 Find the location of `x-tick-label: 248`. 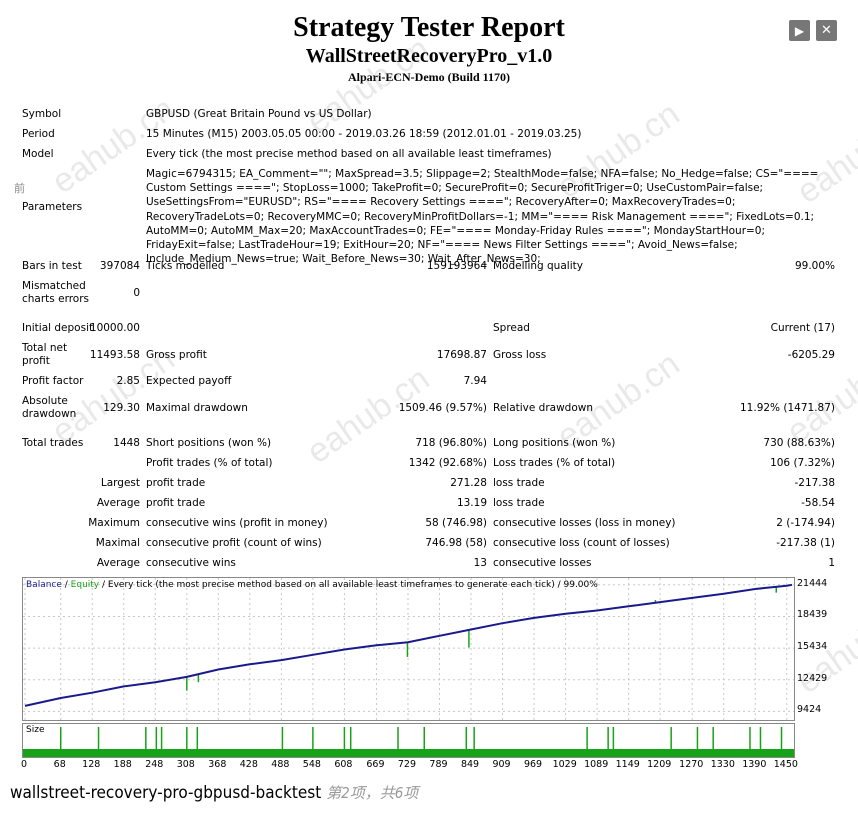

x-tick-label: 248 is located at coordinates (154, 764).